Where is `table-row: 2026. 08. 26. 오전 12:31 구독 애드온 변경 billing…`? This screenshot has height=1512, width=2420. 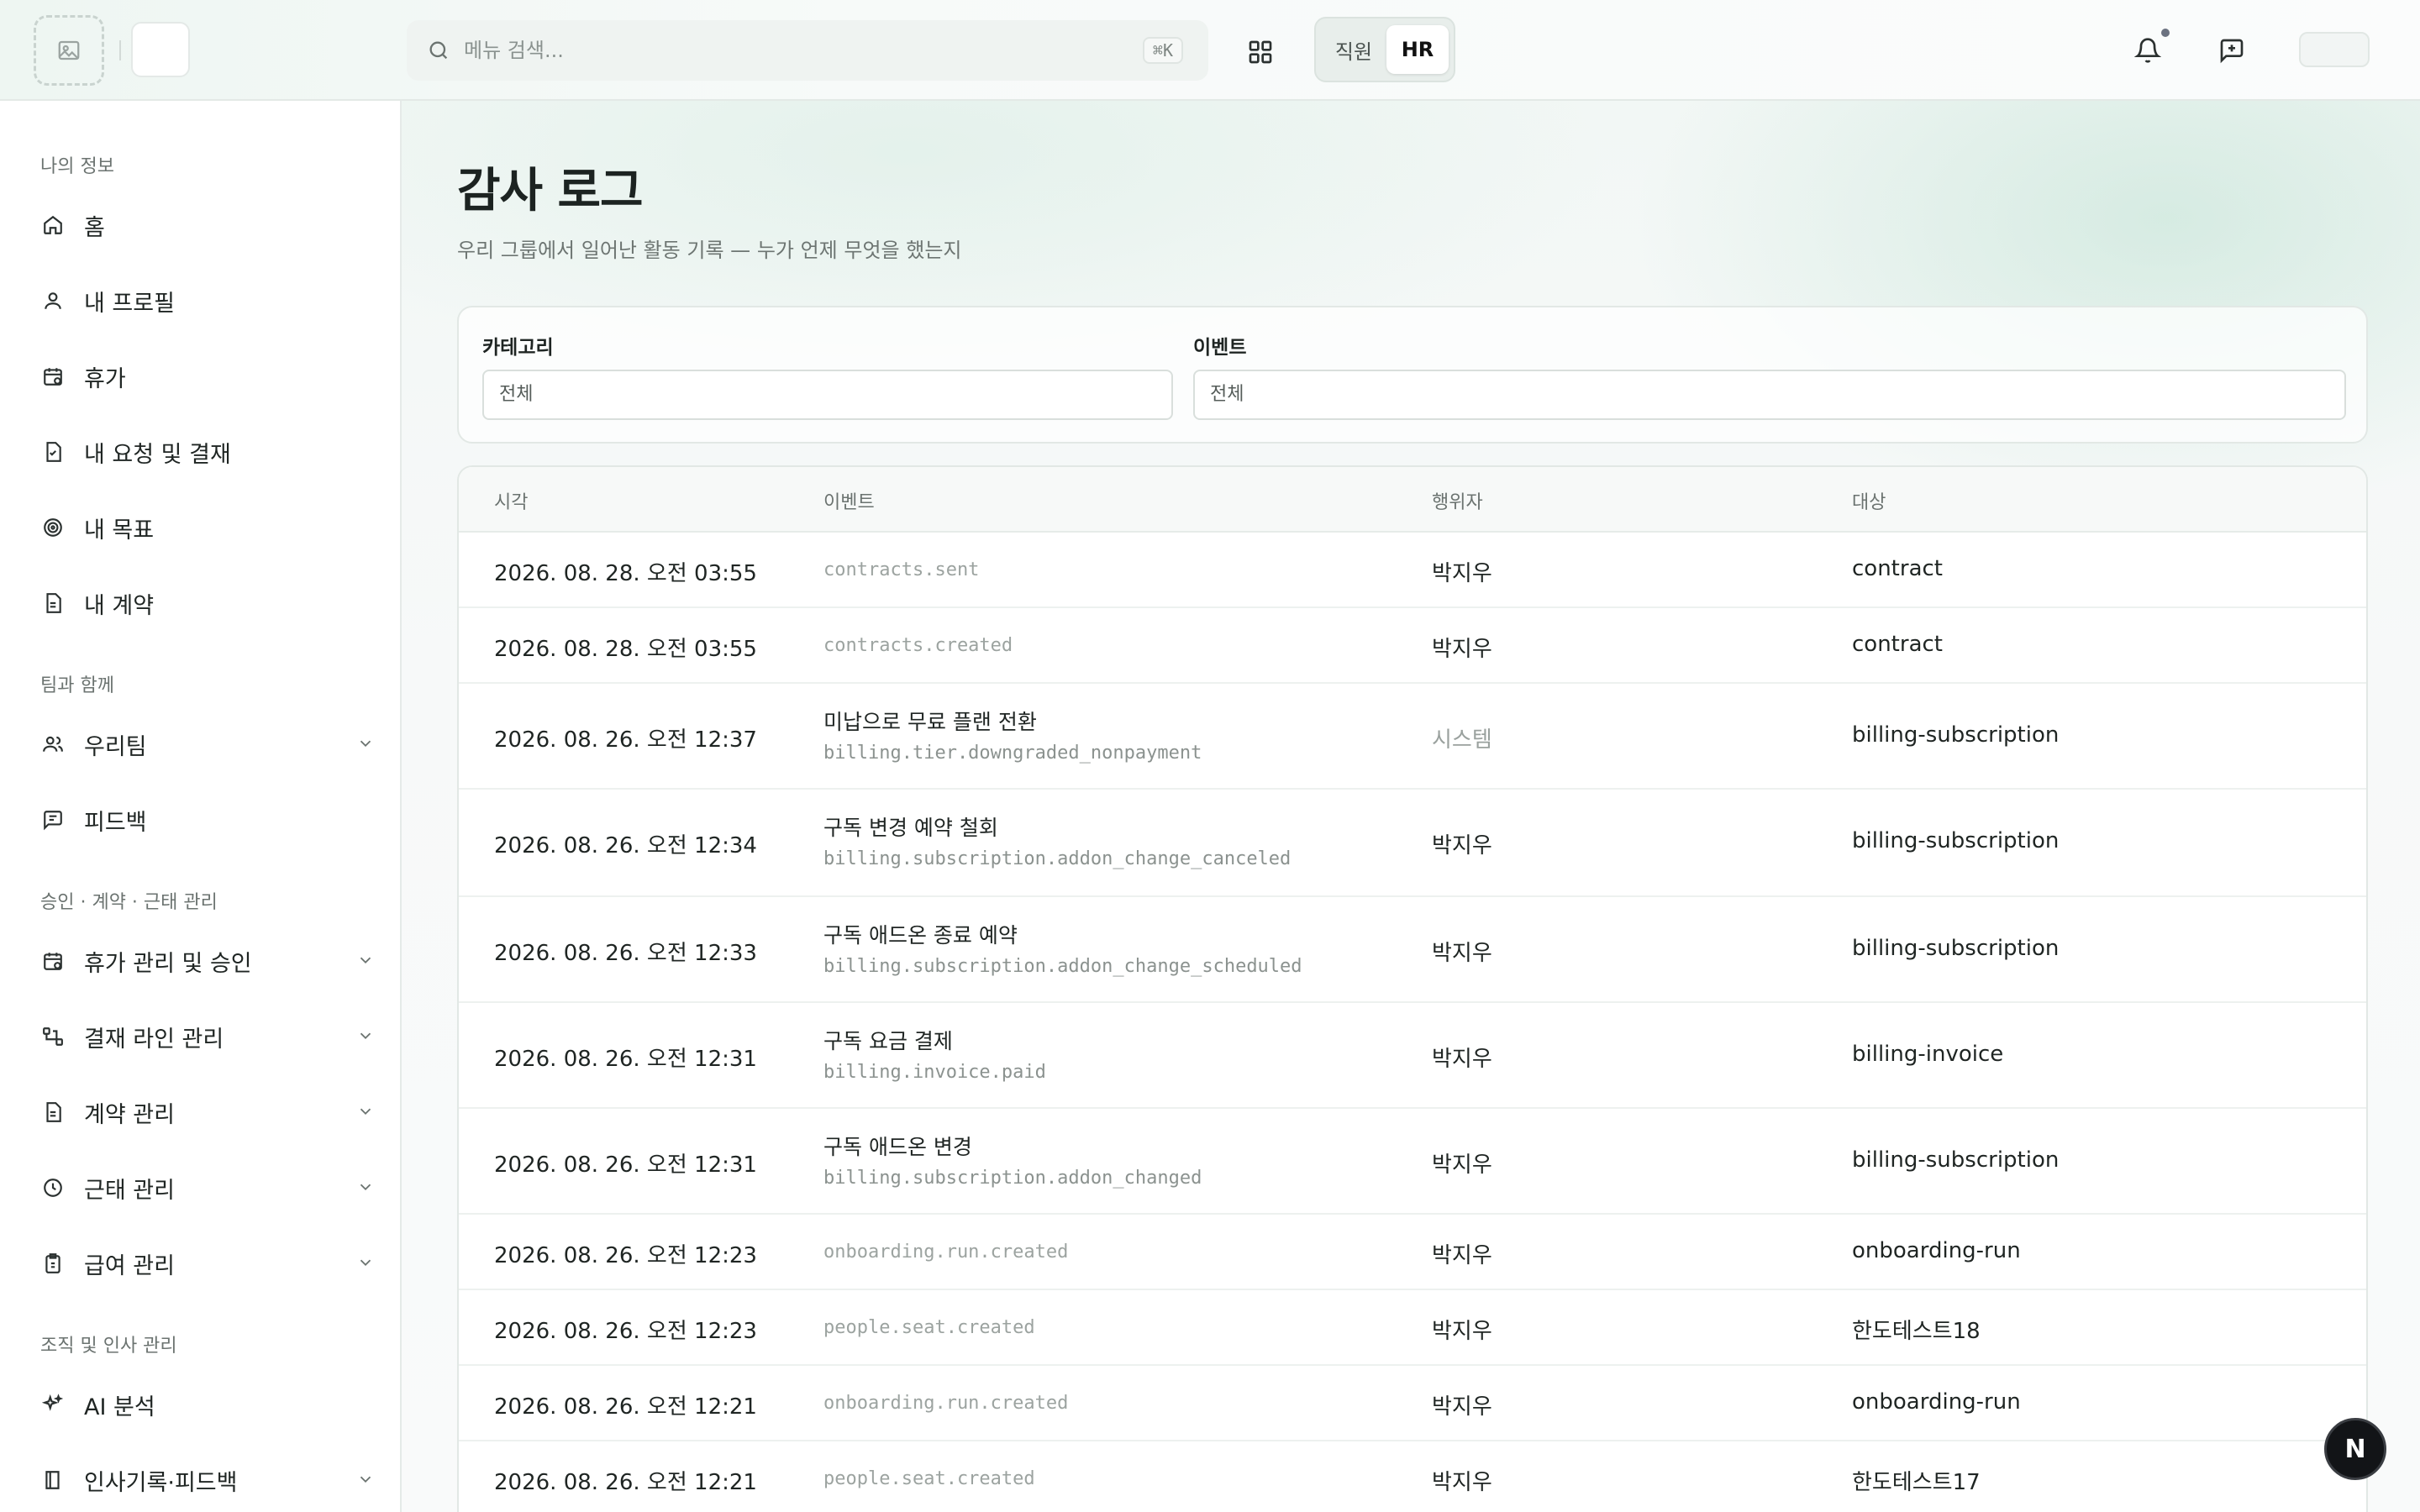 table-row: 2026. 08. 26. 오전 12:31 구독 애드온 변경 billing… is located at coordinates (1412, 1162).